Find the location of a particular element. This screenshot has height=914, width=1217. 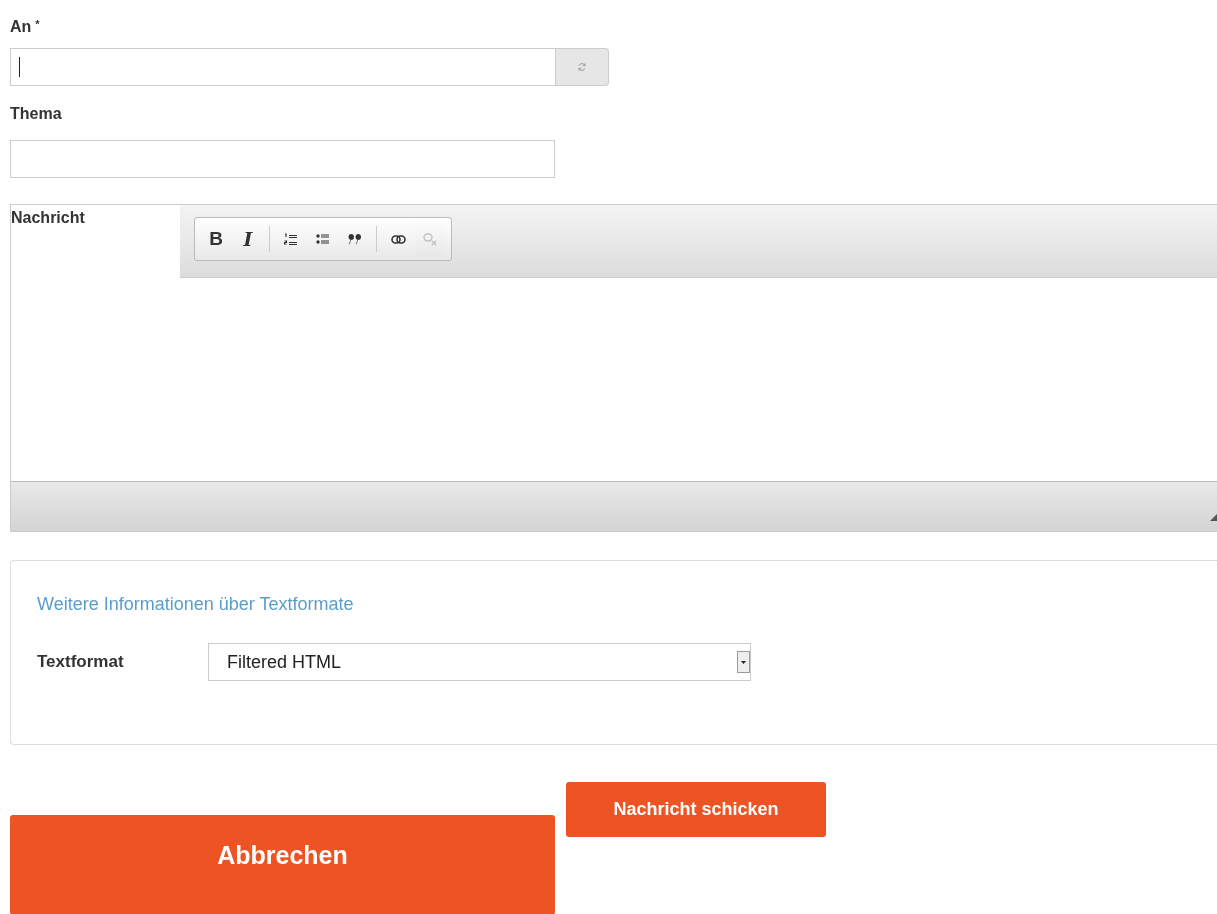

link-icon is located at coordinates (398, 239).